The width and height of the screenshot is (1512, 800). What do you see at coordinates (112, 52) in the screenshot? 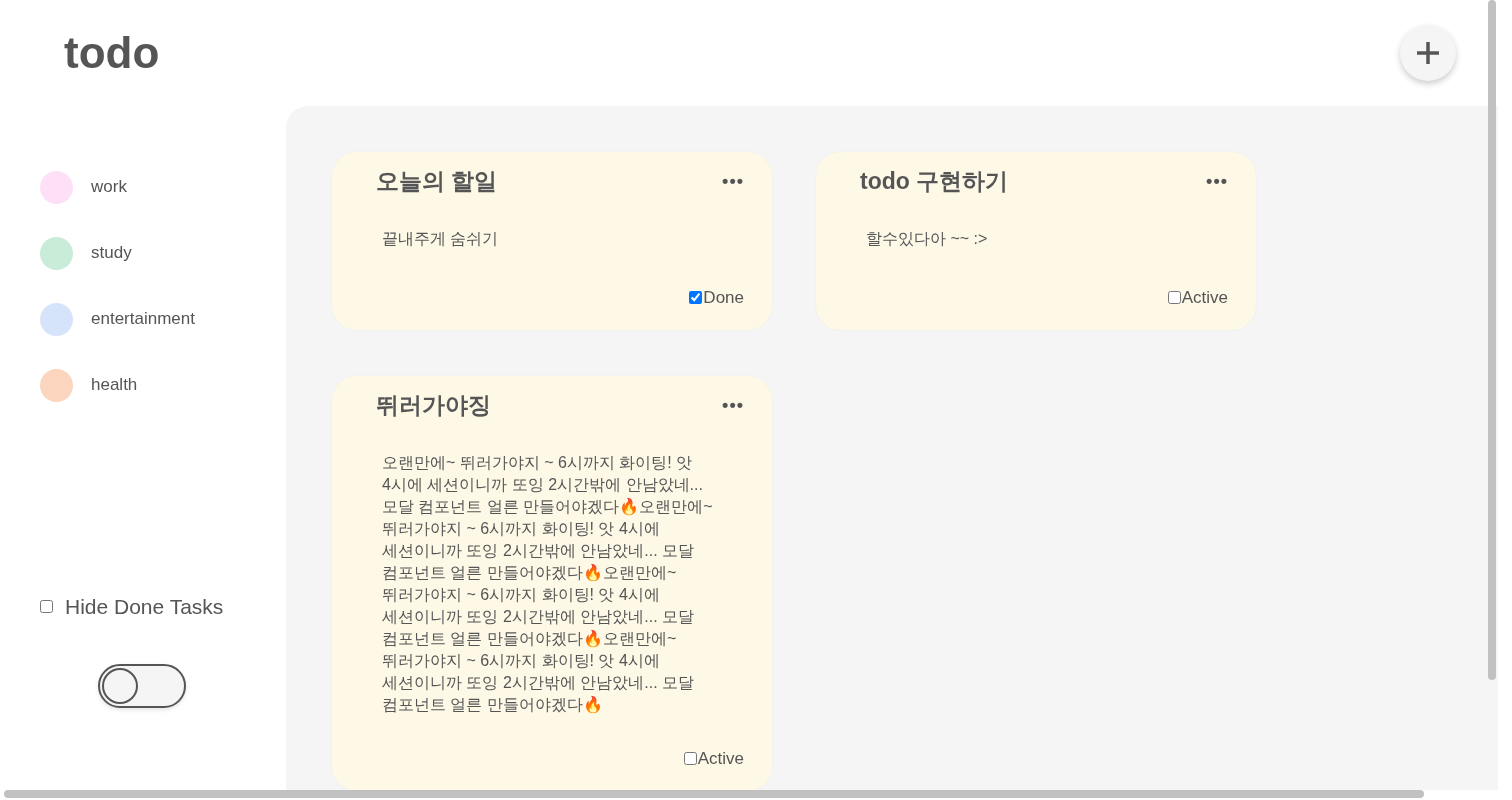
I see `app-title: todo` at bounding box center [112, 52].